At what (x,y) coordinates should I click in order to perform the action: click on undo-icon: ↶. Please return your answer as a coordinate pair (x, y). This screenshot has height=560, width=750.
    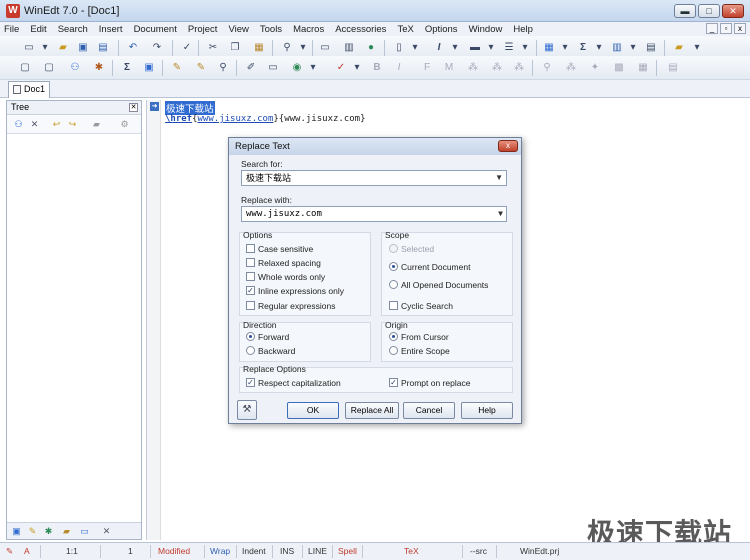
    Looking at the image, I should click on (133, 48).